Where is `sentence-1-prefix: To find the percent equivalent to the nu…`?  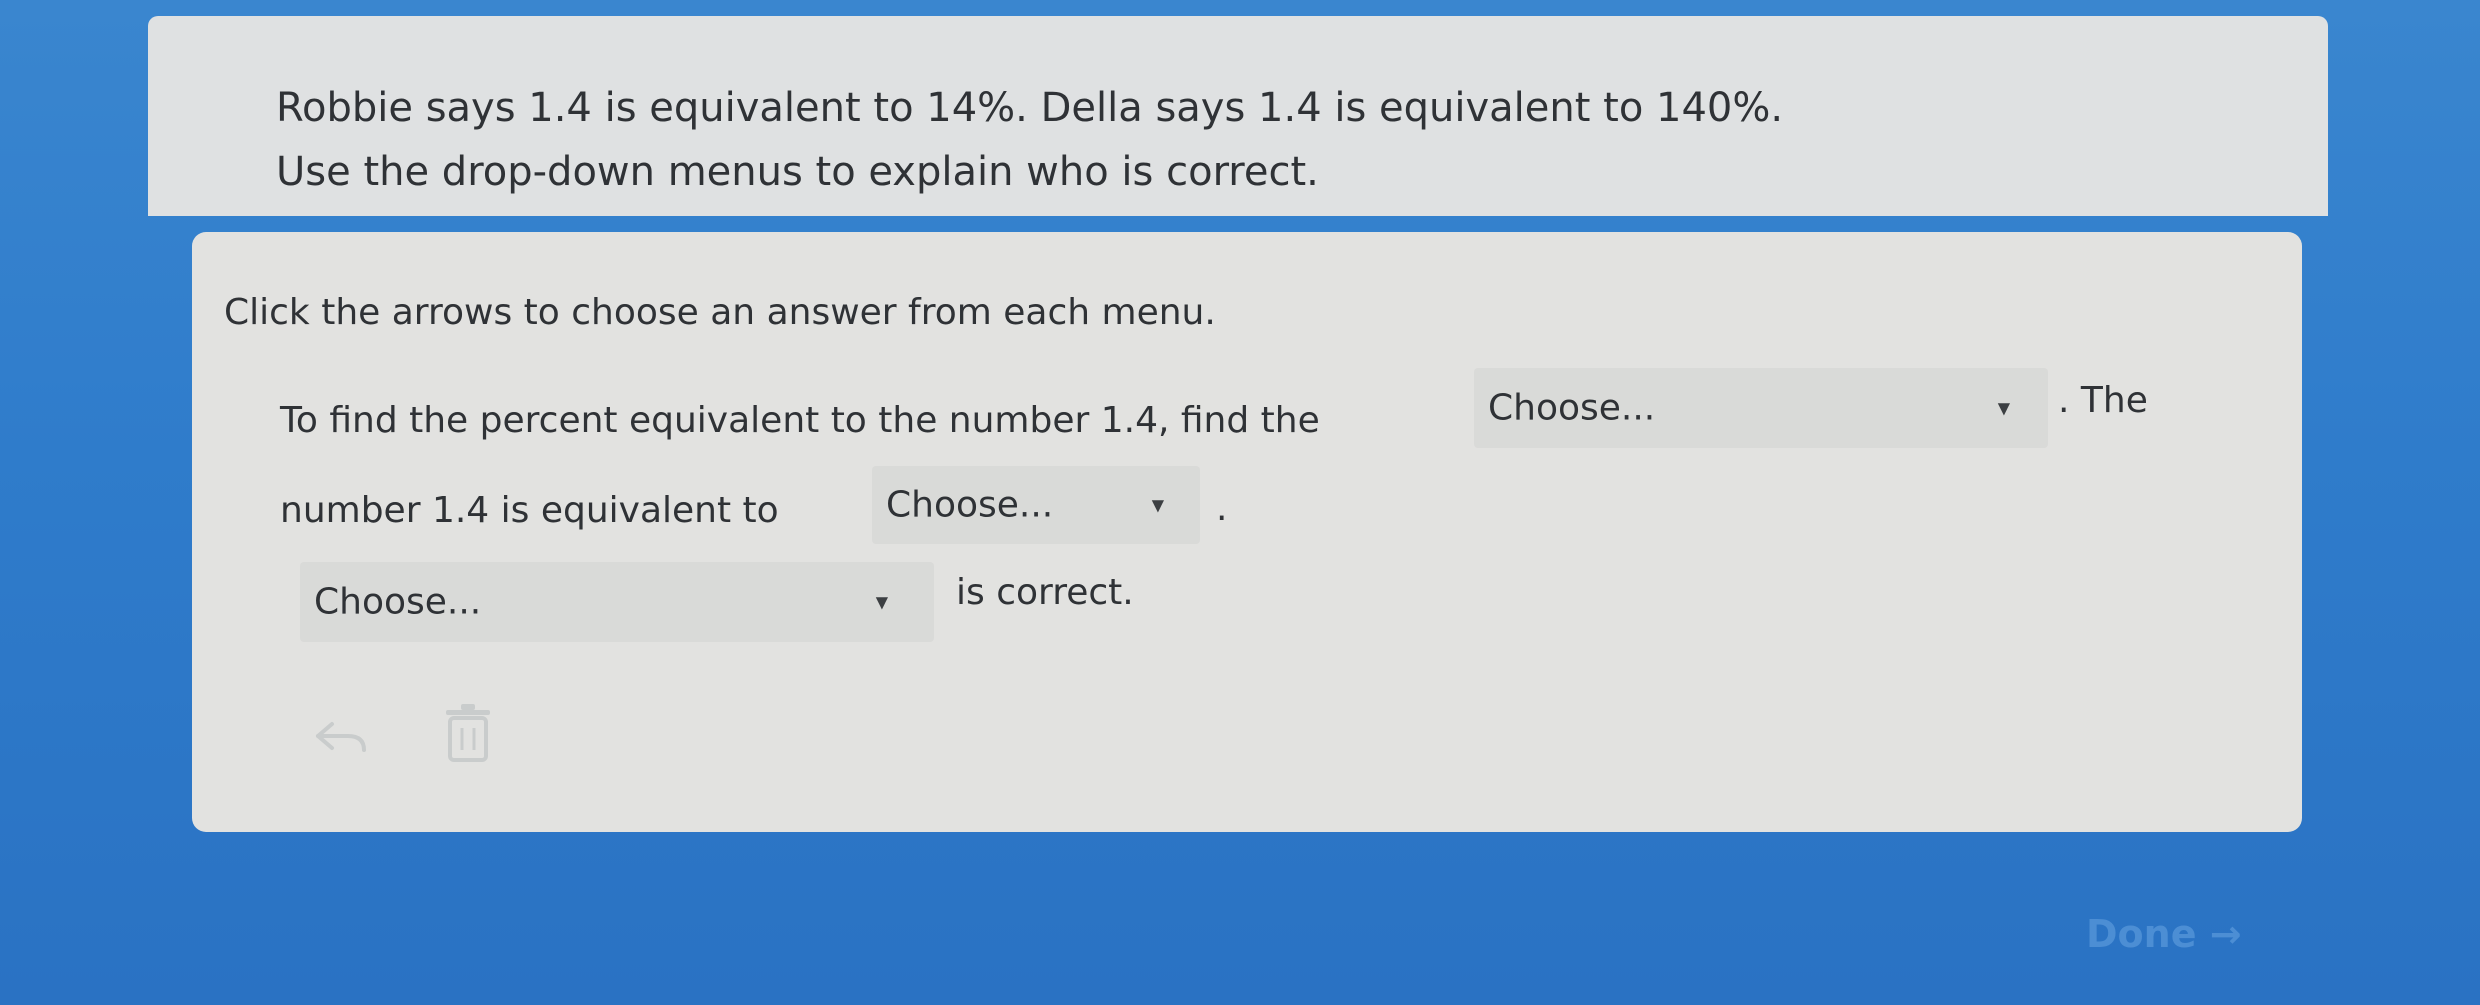
sentence-1-prefix: To find the percent equivalent to the nu… is located at coordinates (800, 420).